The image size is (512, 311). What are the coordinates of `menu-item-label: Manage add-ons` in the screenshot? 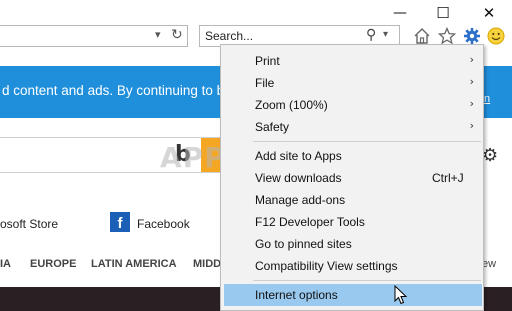 It's located at (300, 200).